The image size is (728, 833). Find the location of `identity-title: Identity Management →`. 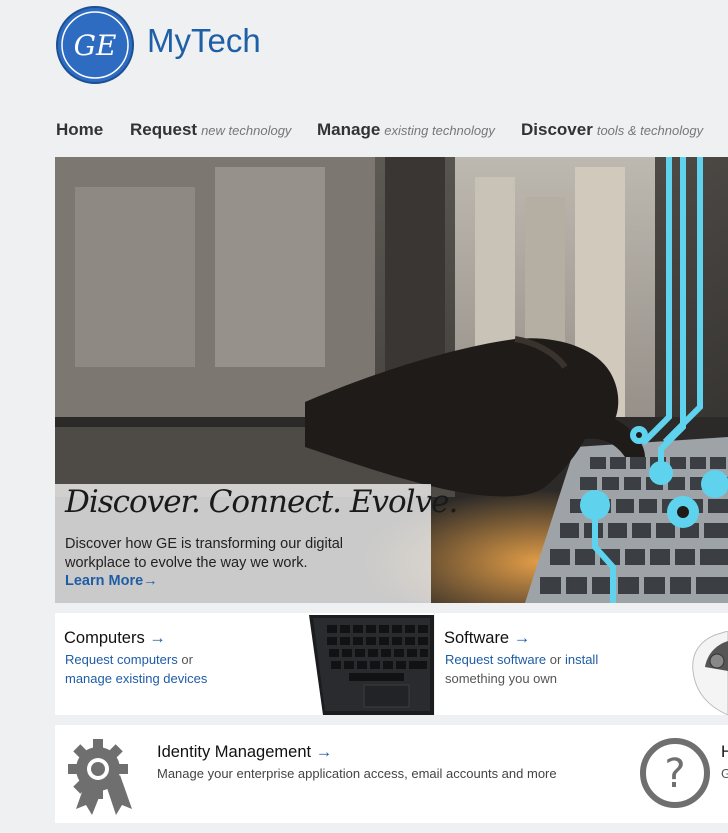

identity-title: Identity Management → is located at coordinates (244, 752).